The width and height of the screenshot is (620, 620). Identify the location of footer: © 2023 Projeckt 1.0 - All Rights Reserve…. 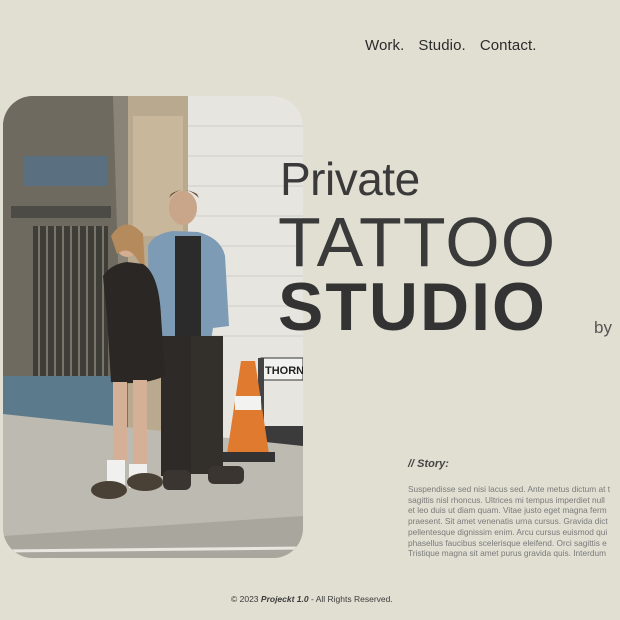
(312, 599).